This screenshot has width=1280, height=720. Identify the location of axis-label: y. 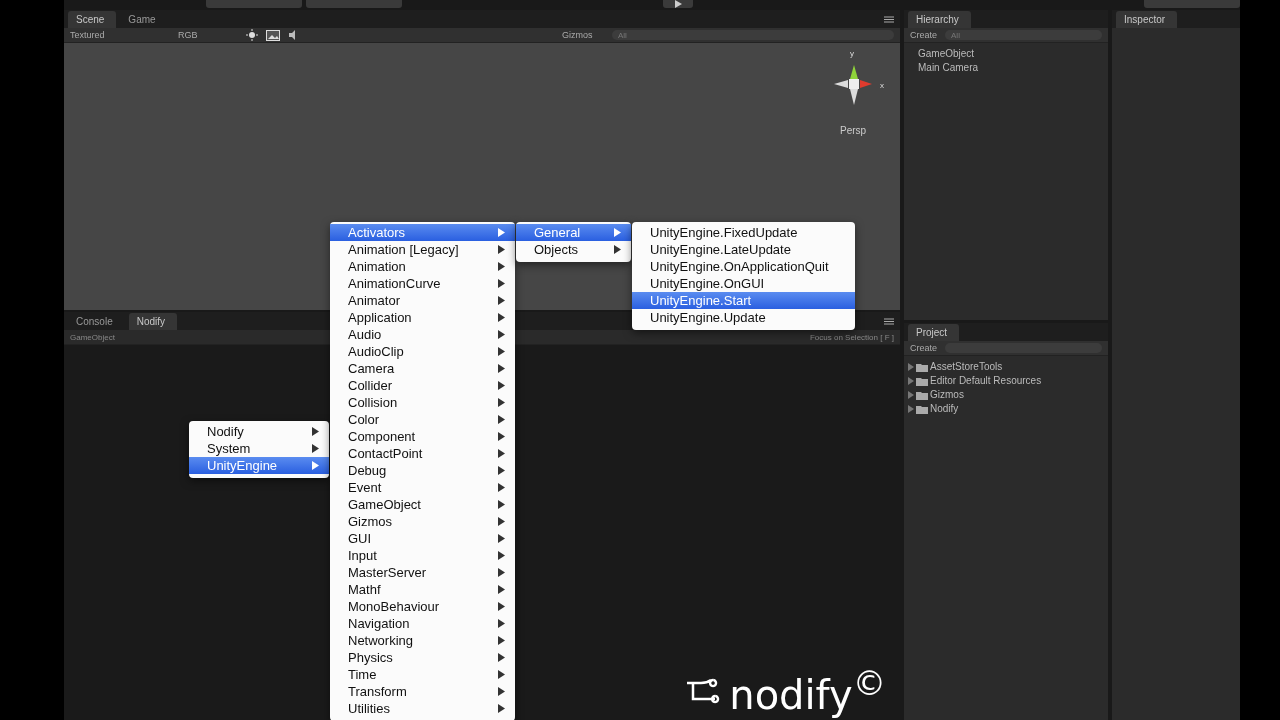
(852, 53).